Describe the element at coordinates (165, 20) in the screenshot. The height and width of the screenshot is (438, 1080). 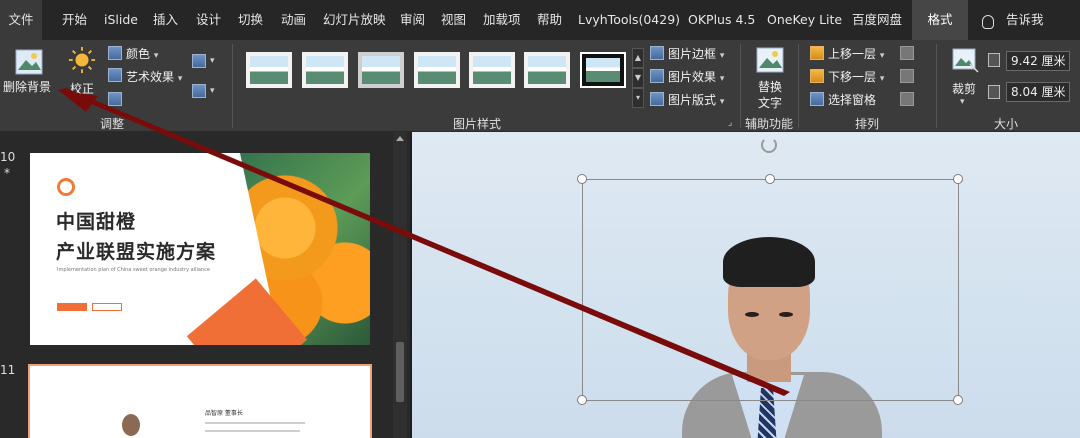
I see `menu-insert: 插入` at that location.